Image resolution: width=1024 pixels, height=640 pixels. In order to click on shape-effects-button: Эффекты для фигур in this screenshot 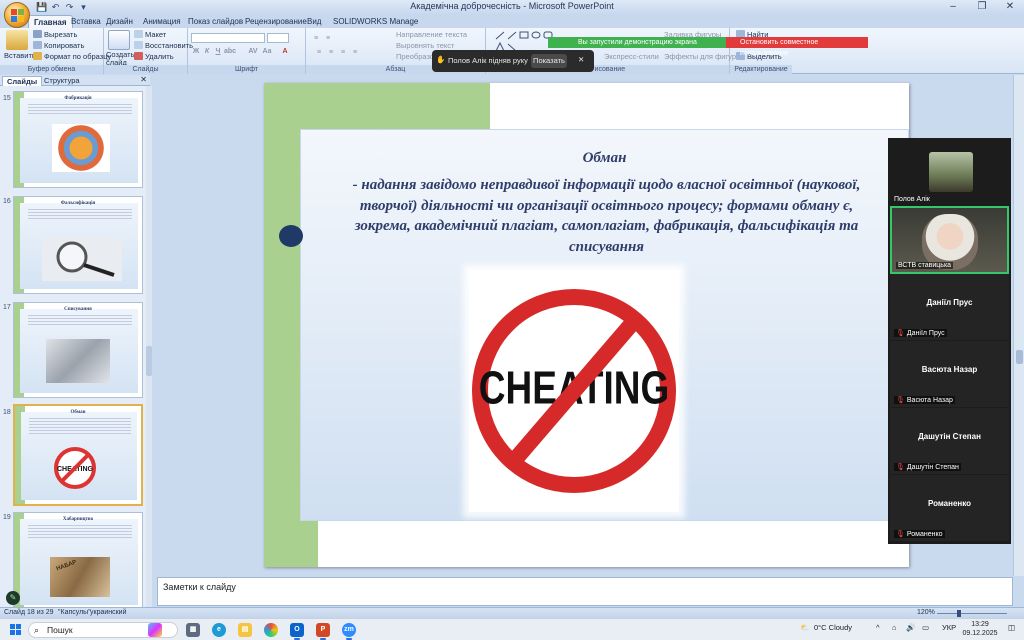, I will do `click(700, 56)`.